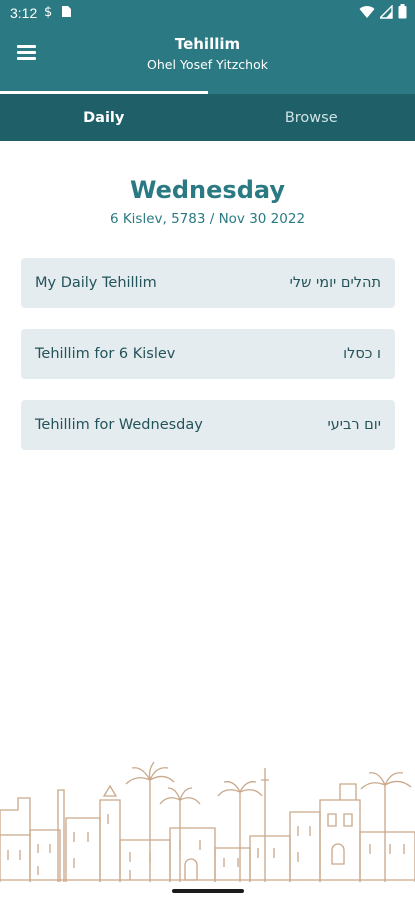 This screenshot has width=415, height=900. I want to click on app-title: Tehillim, so click(207, 44).